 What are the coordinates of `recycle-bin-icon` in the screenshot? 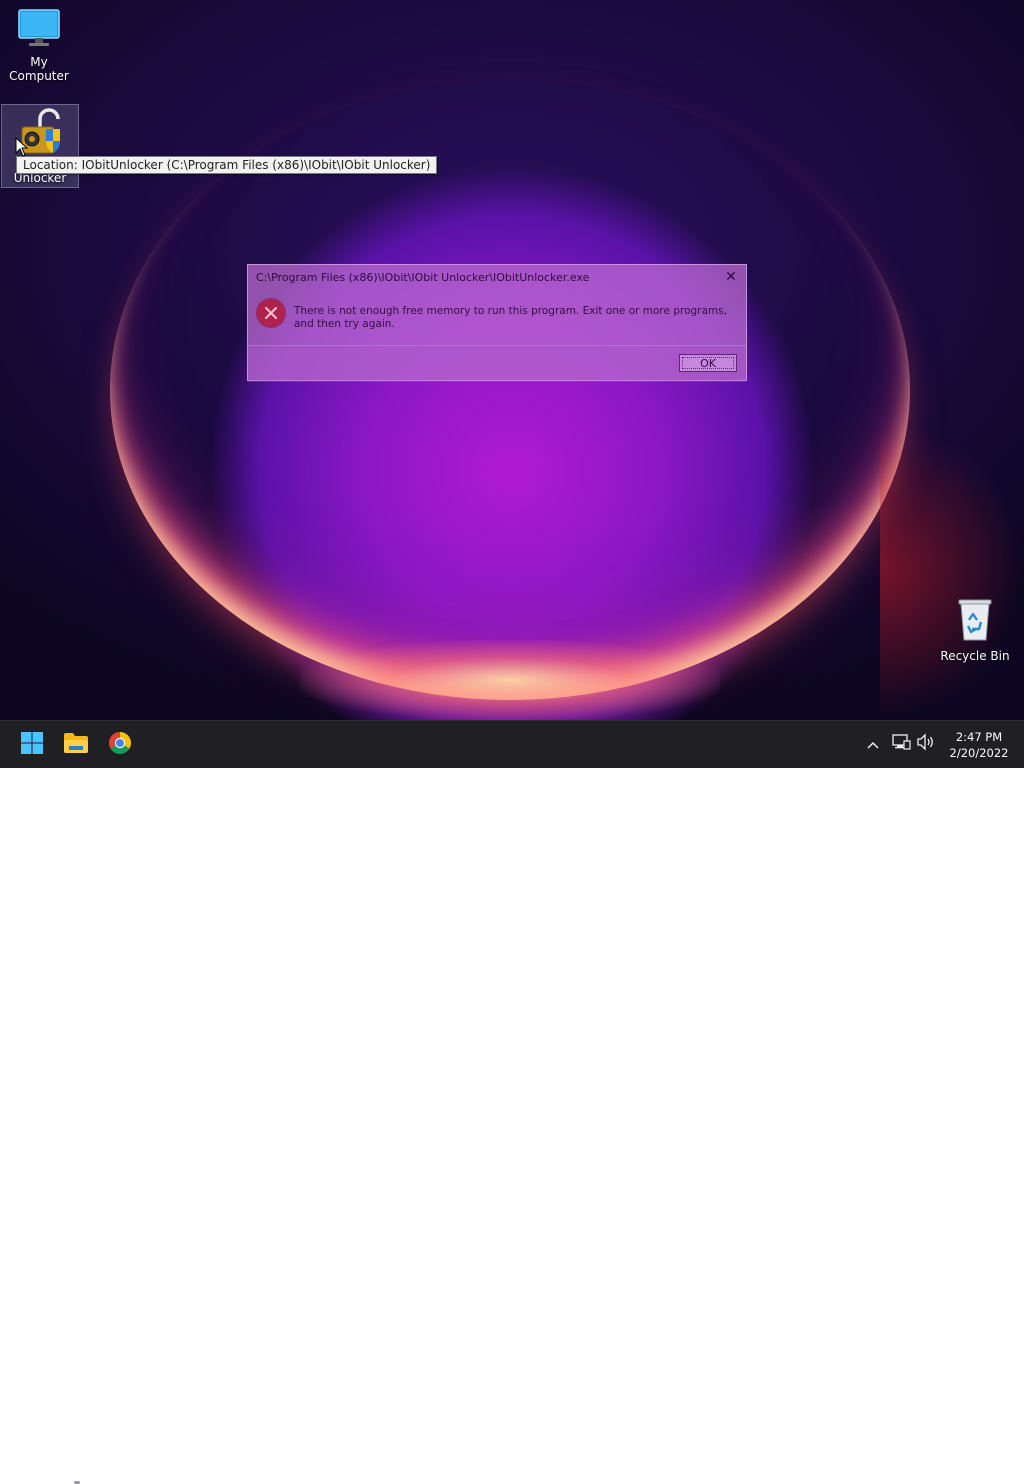 It's located at (975, 622).